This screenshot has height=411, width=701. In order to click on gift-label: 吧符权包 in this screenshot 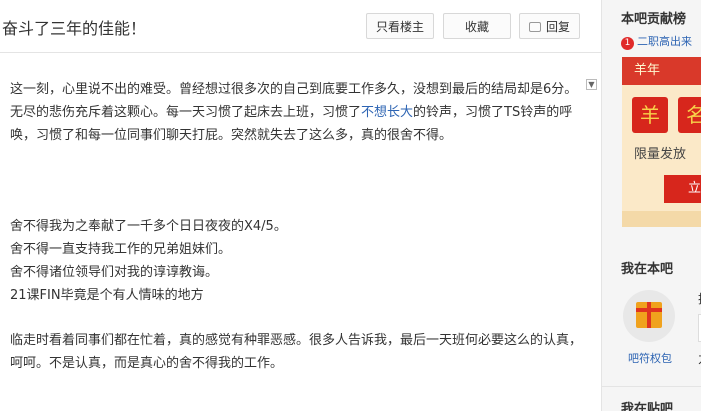, I will do `click(650, 358)`.